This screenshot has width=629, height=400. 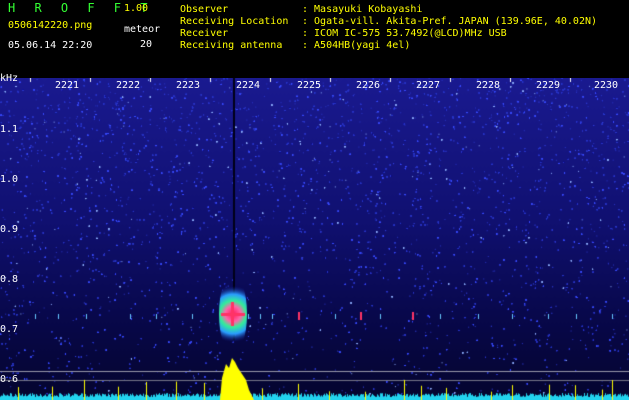 I want to click on app-version: 1.00, so click(x=136, y=8).